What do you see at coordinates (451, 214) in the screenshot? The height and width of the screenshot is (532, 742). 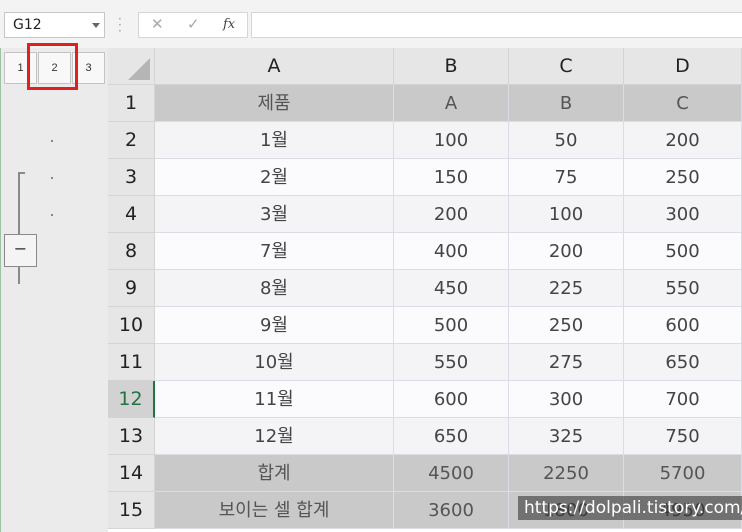 I see `cell-b4: 200` at bounding box center [451, 214].